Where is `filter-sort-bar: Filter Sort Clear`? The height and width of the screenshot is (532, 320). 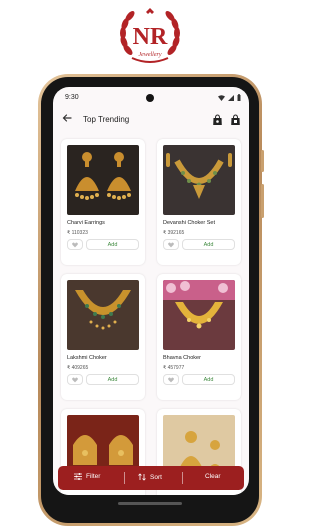 filter-sort-bar: Filter Sort Clear is located at coordinates (151, 478).